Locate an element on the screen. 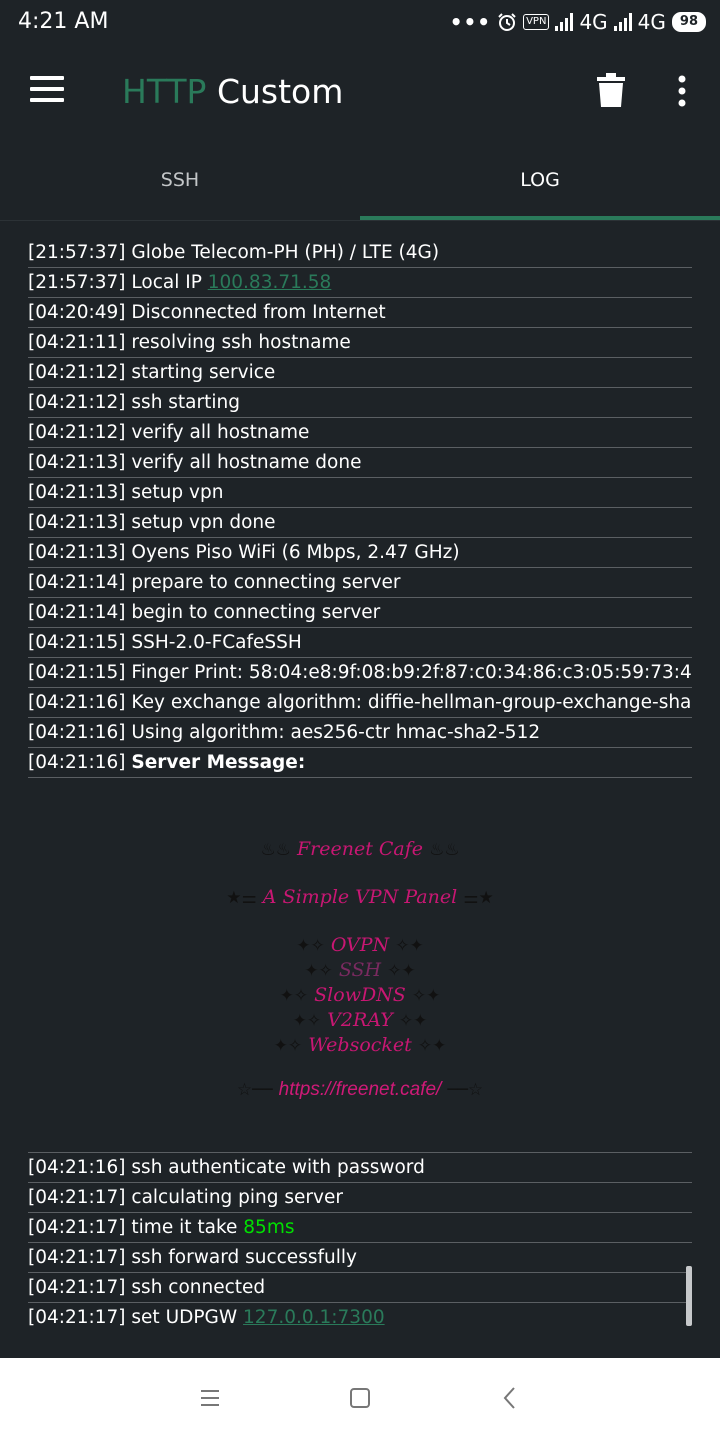  home-icon is located at coordinates (360, 1398).